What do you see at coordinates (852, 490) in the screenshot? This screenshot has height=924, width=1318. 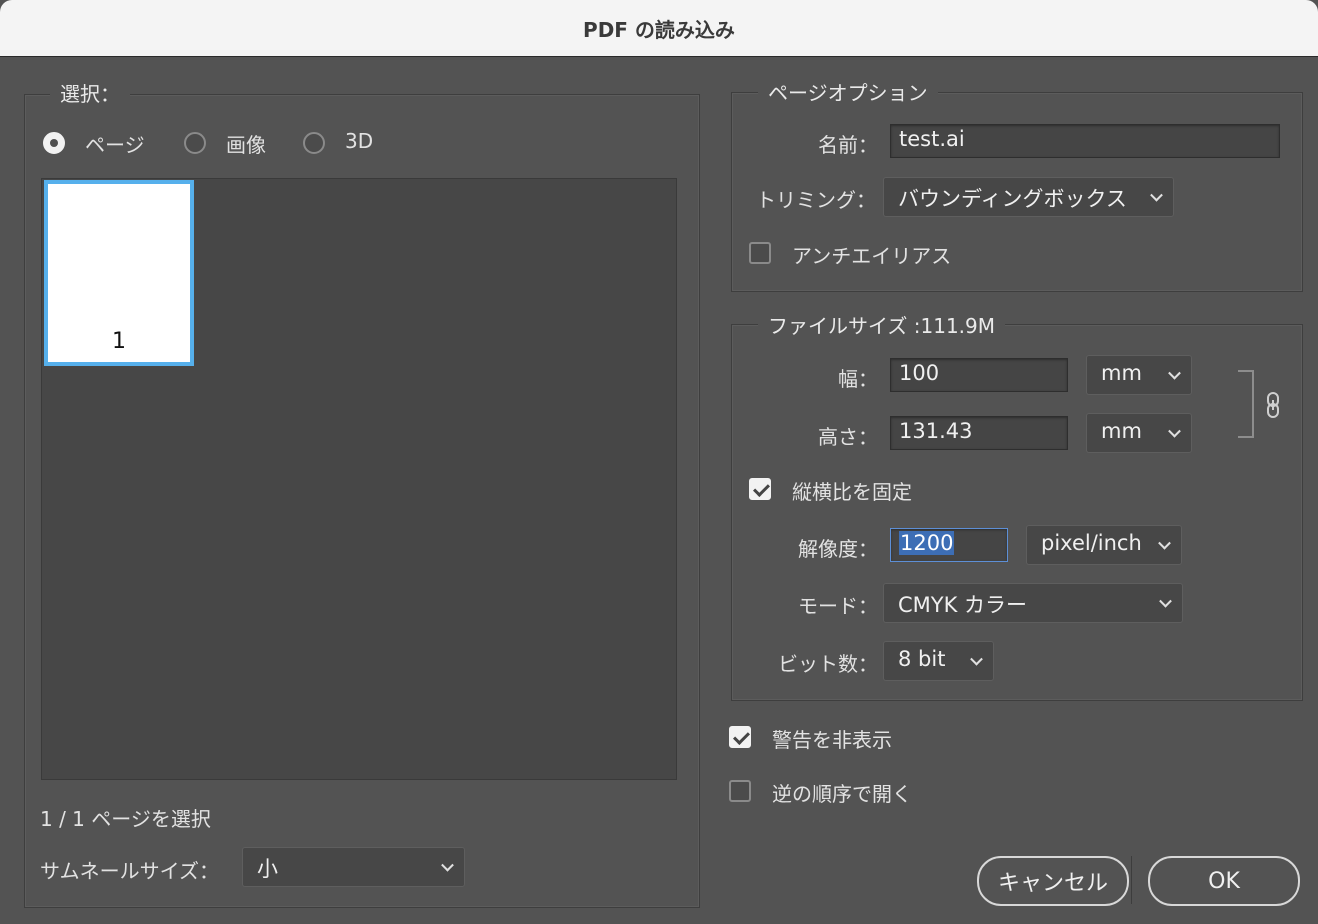 I see `constrain-label: 縦横比を固定` at bounding box center [852, 490].